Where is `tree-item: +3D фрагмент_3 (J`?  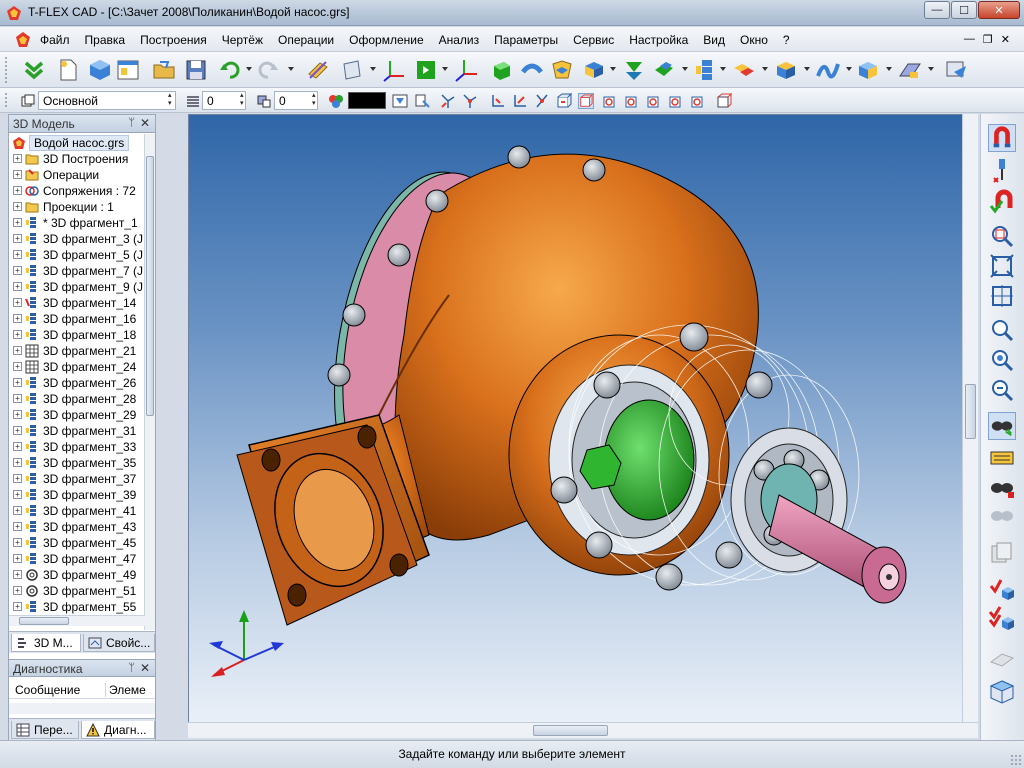 tree-item: +3D фрагмент_3 (J is located at coordinates (77, 239).